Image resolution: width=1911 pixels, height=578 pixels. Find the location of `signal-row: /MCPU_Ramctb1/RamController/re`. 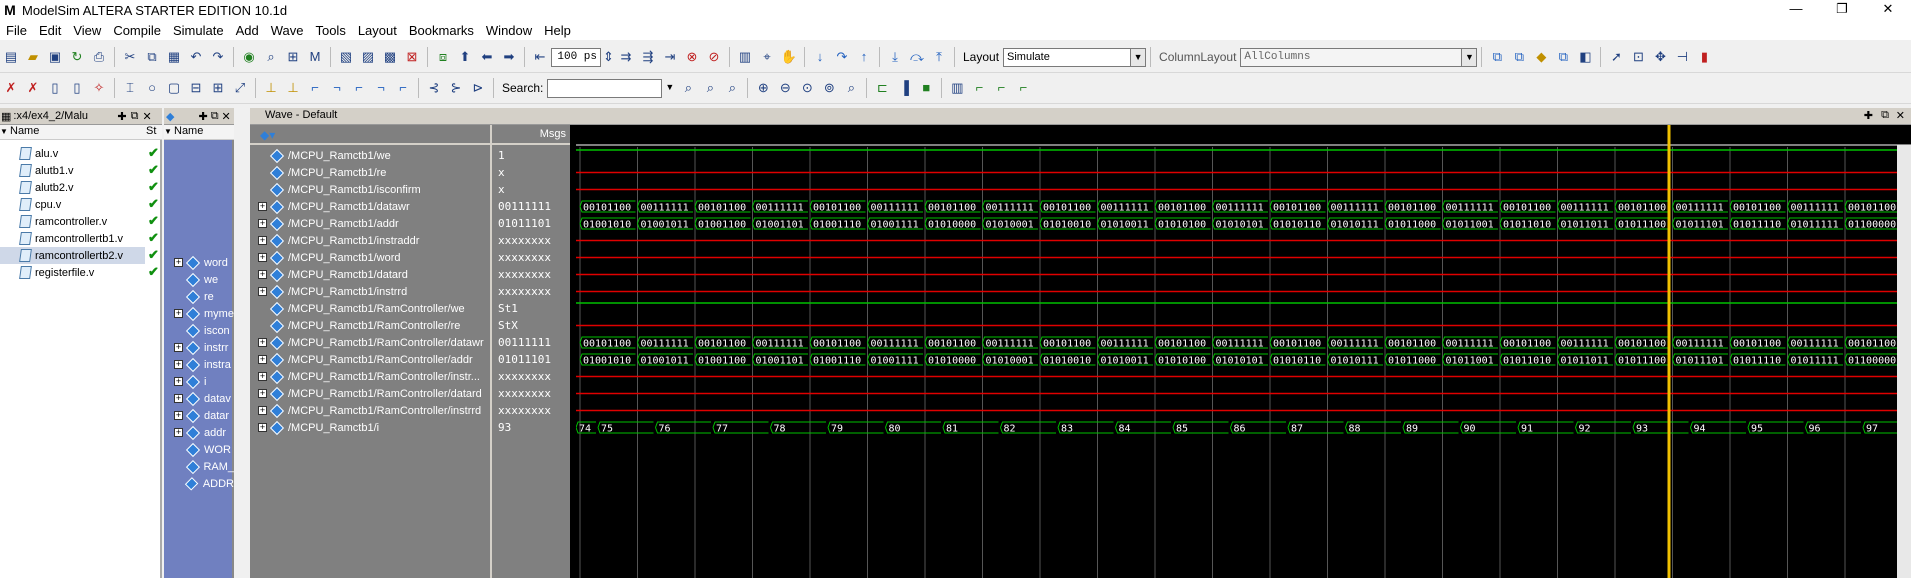

signal-row: /MCPU_Ramctb1/RamController/re is located at coordinates (370, 325).